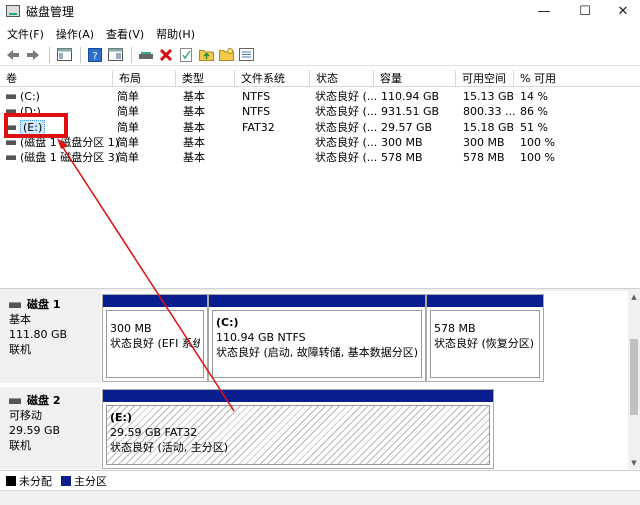 The height and width of the screenshot is (505, 640). I want to click on table-header: 卷 布局 类型 文件系统 状态 容量 可用空间 % 可用, so click(320, 78).